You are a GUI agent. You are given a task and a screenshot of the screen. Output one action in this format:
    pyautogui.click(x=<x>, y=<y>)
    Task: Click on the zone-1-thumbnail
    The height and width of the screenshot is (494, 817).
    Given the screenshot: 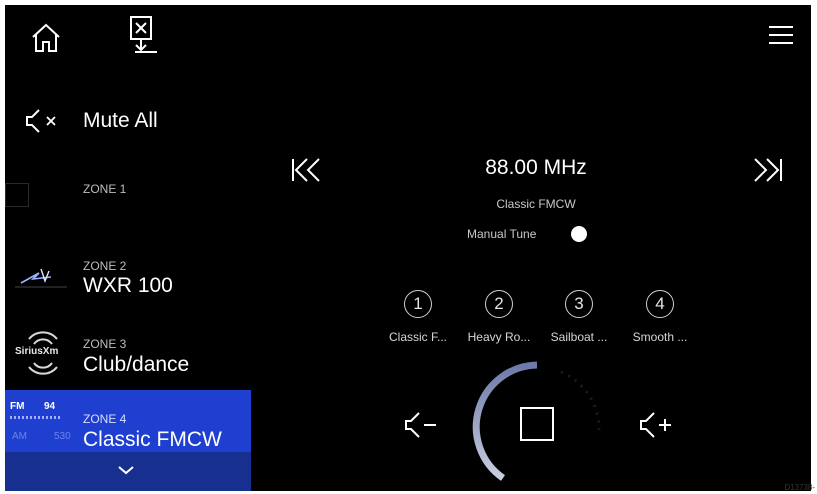 What is the action you would take?
    pyautogui.click(x=17, y=195)
    